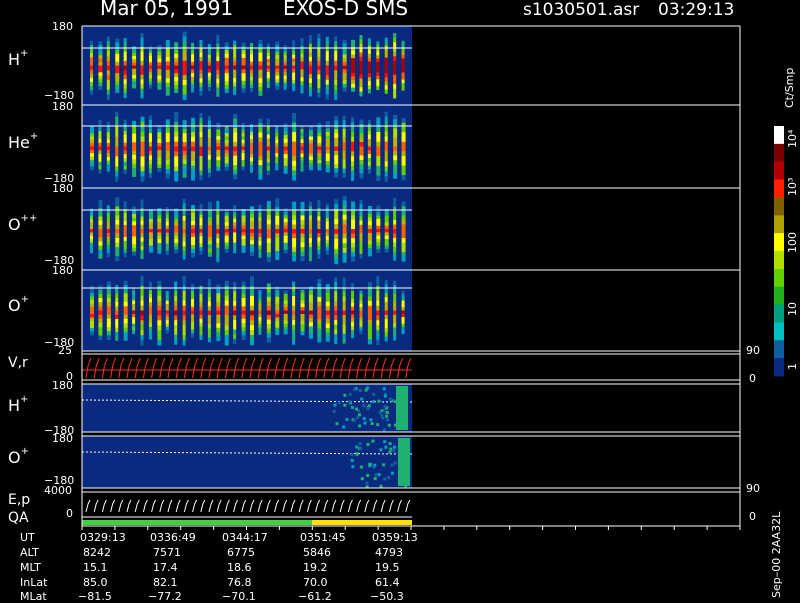 The image size is (800, 603). Describe the element at coordinates (779, 206) in the screenshot. I see `colorbar-segment` at that location.